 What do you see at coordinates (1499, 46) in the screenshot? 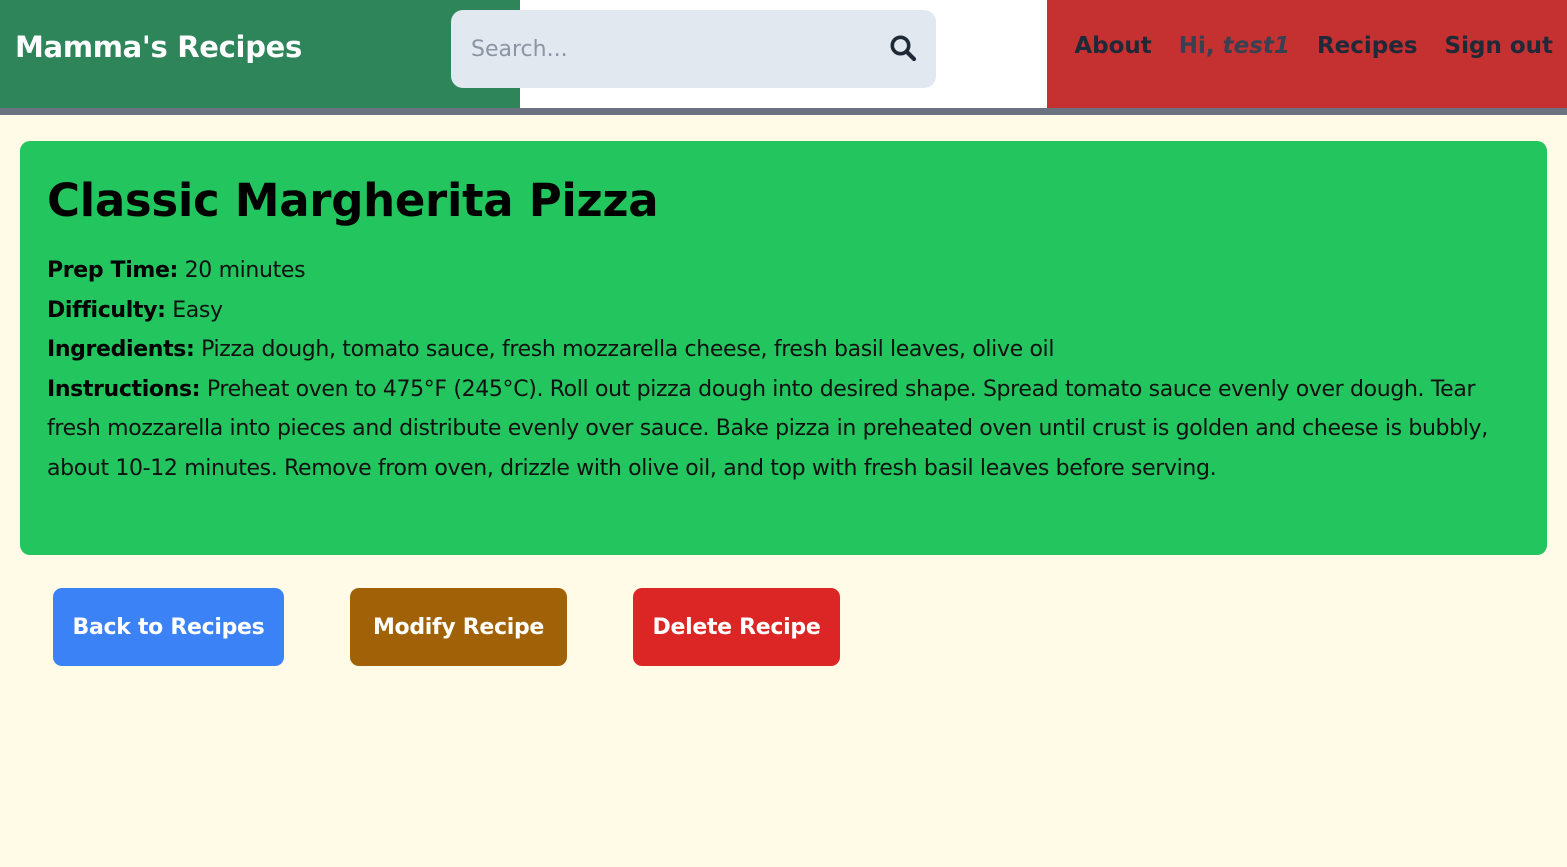
I see `nav-link-sign-out: Sign out` at bounding box center [1499, 46].